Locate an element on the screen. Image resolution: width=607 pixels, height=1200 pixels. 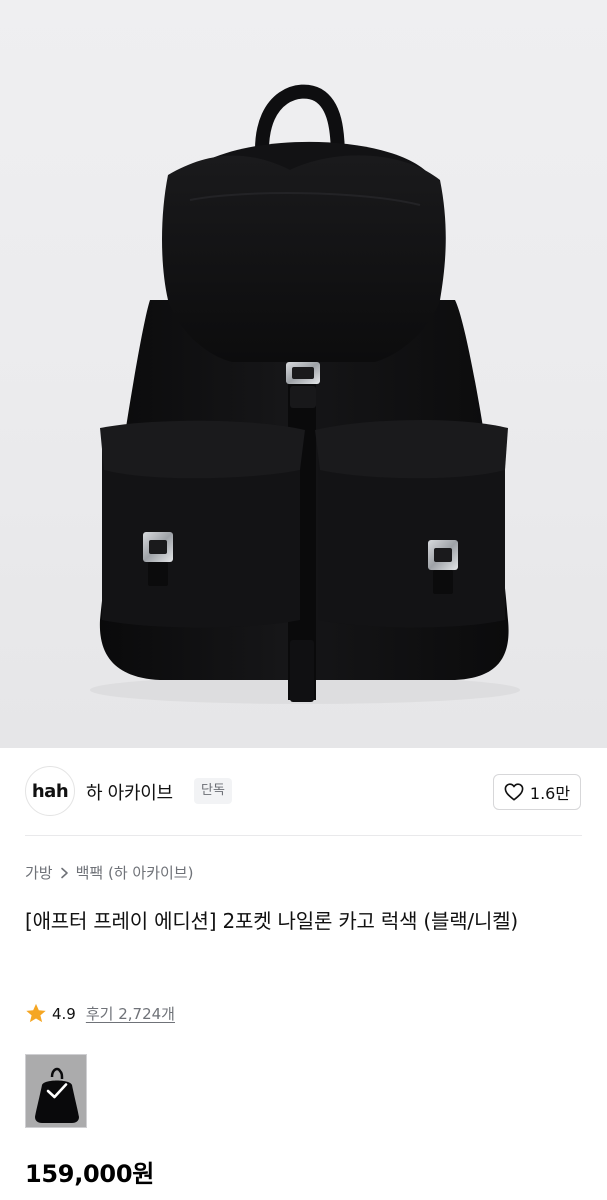
breadcrumb: 가방 백팩 (하 아카이브) is located at coordinates (109, 872).